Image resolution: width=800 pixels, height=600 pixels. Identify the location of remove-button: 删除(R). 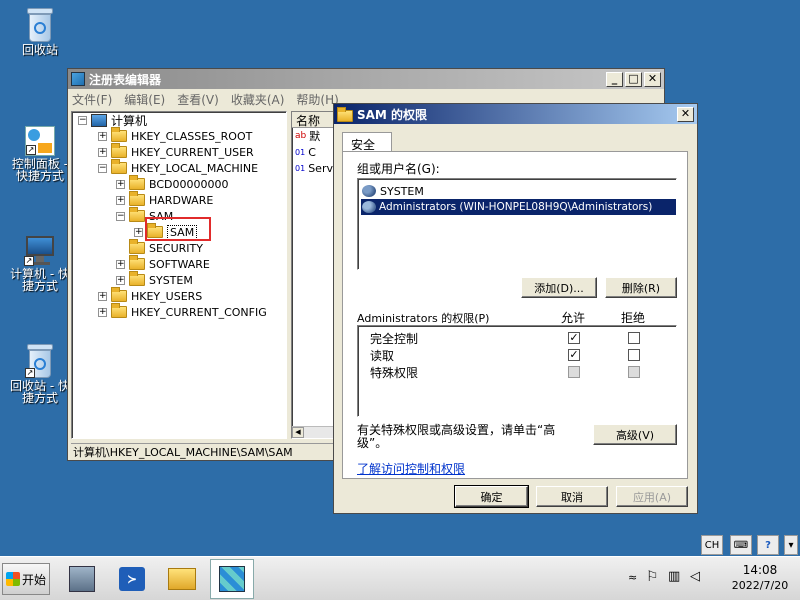
(641, 287).